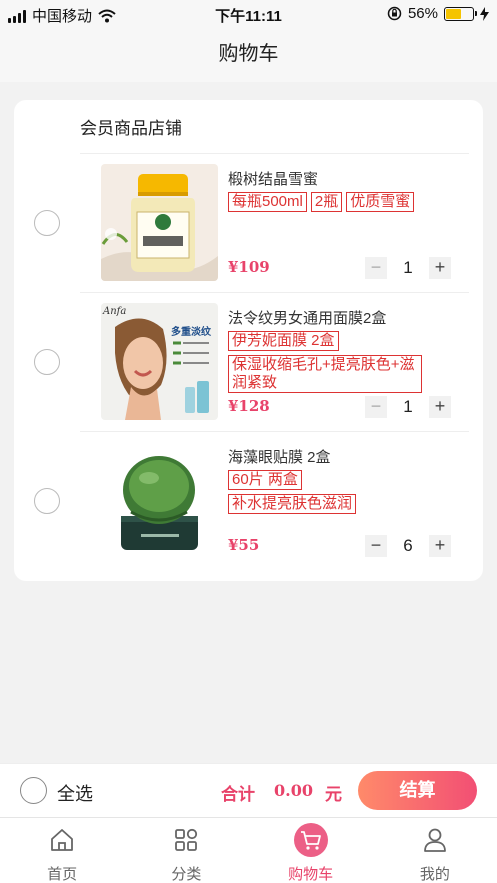  I want to click on product-price: ¥109, so click(249, 267).